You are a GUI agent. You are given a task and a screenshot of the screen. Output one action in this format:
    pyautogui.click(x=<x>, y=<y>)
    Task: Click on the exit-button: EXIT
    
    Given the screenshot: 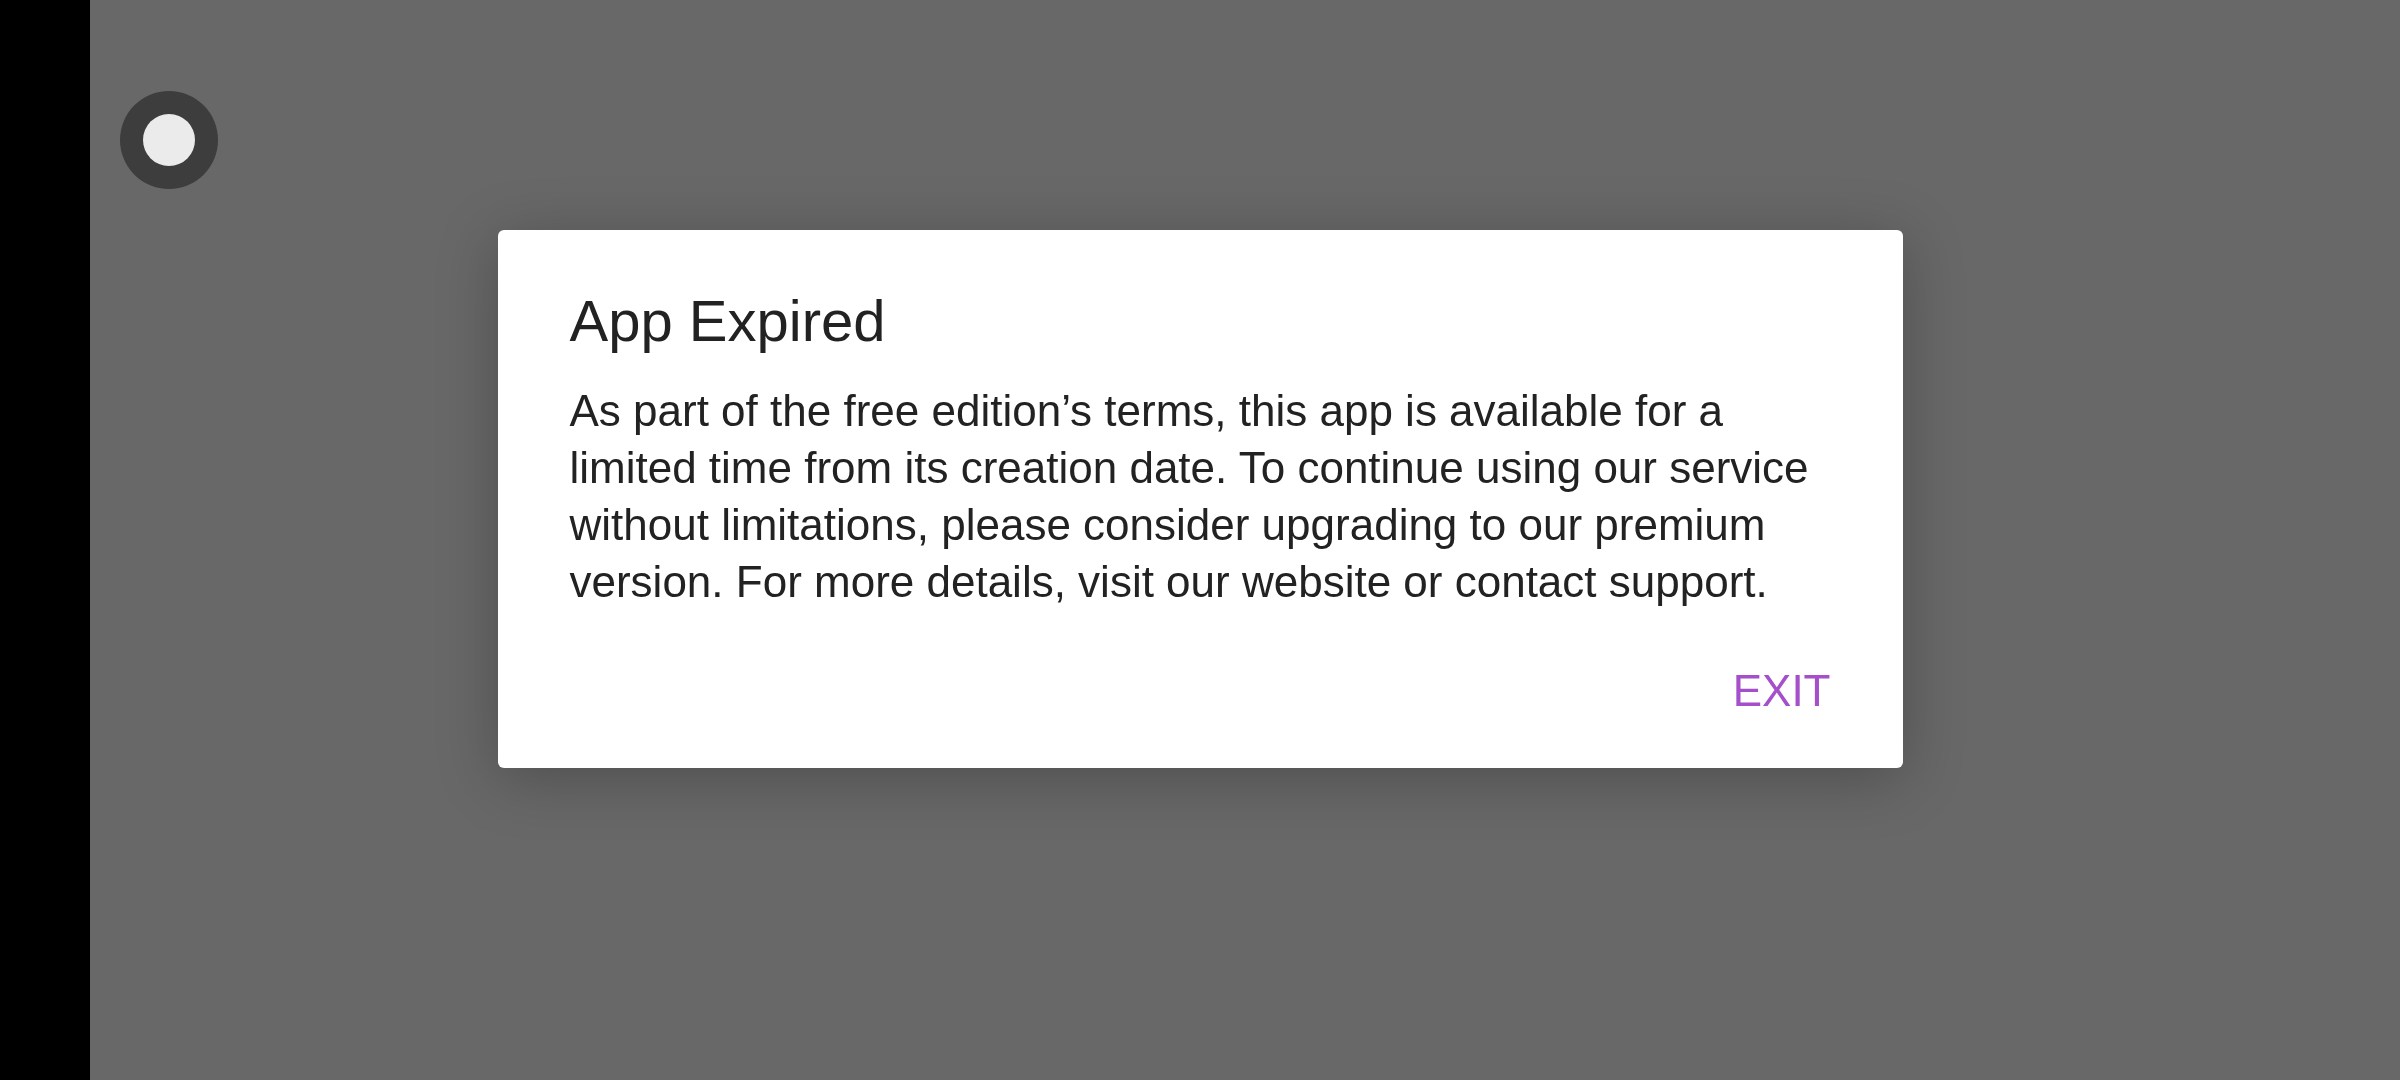 What is the action you would take?
    pyautogui.click(x=1781, y=691)
    